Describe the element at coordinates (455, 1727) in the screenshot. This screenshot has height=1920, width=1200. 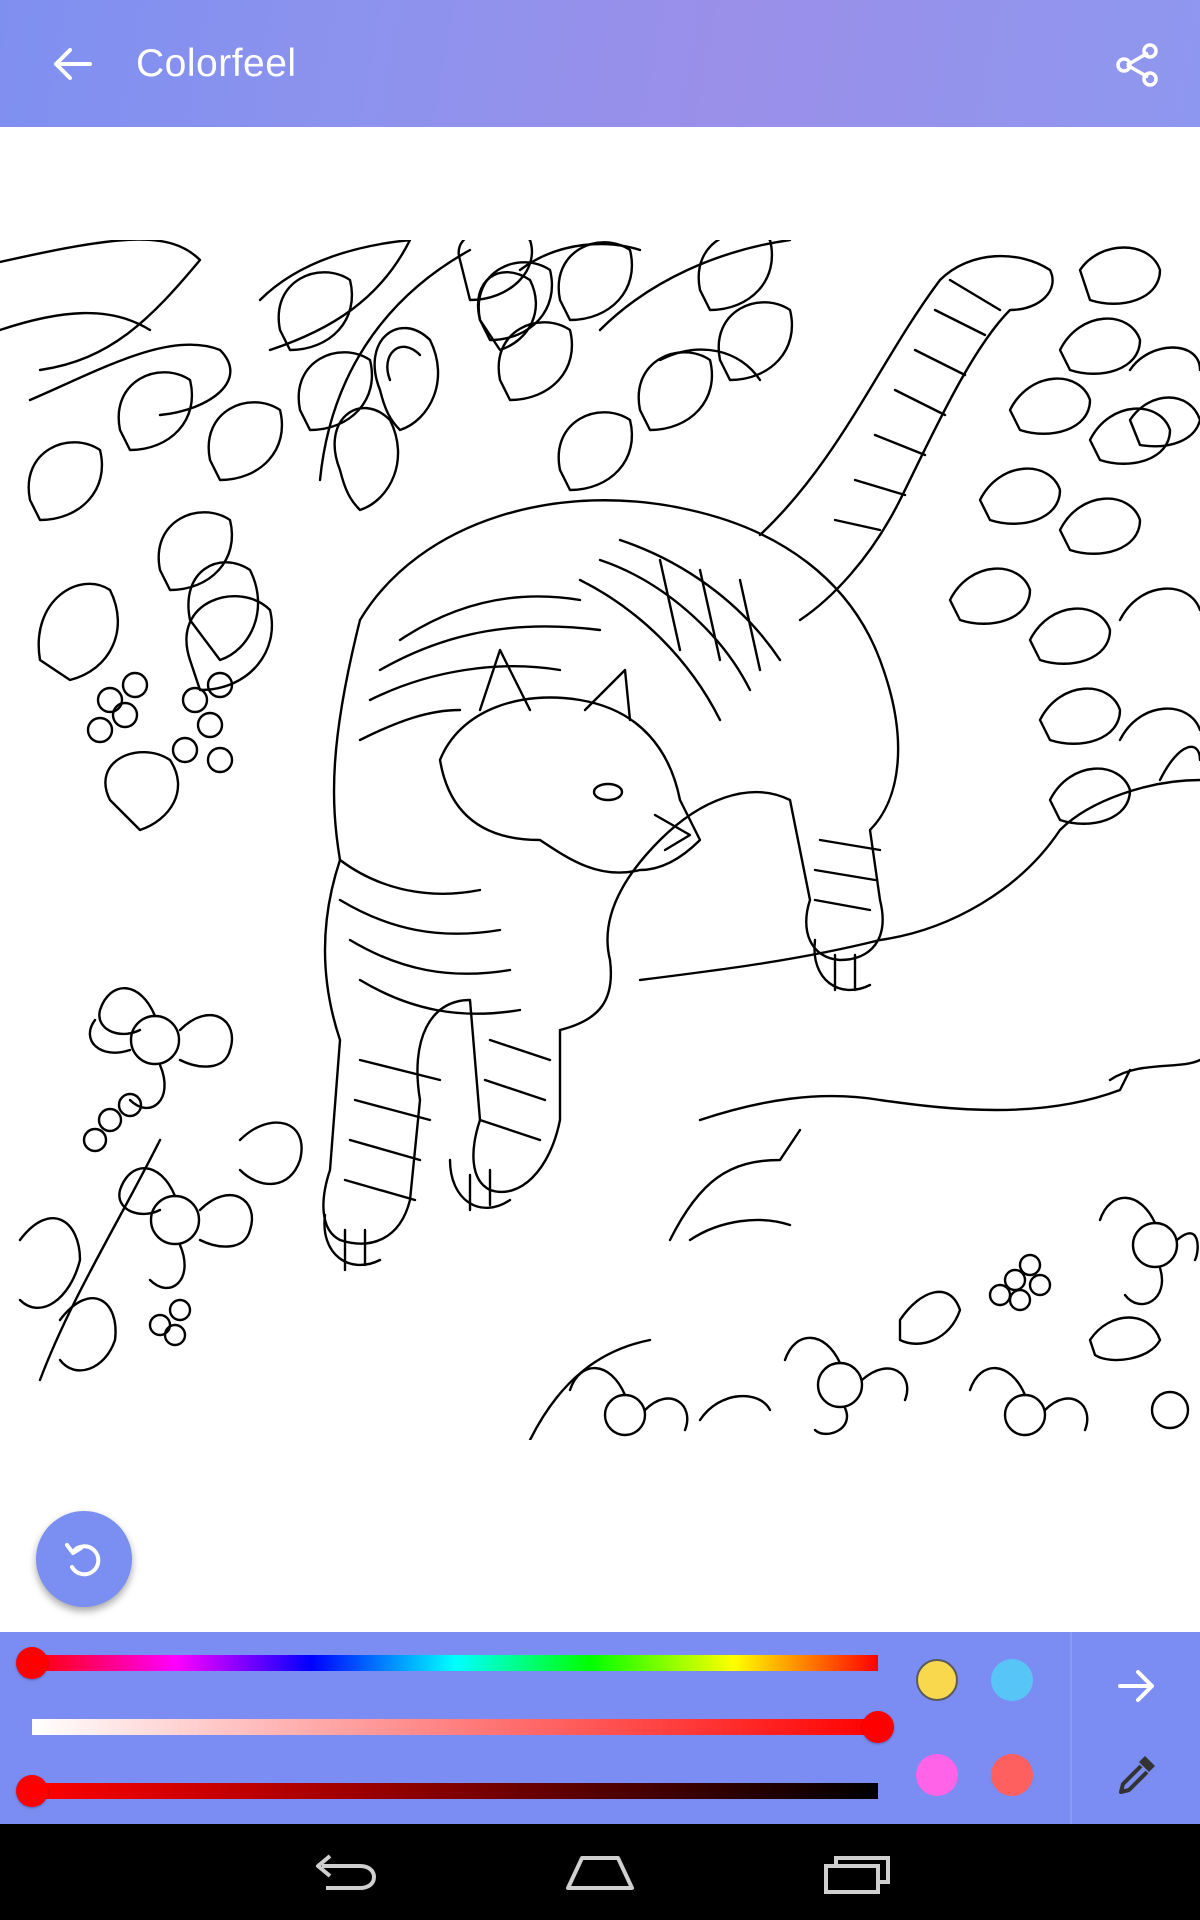
I see `saturation-slider` at that location.